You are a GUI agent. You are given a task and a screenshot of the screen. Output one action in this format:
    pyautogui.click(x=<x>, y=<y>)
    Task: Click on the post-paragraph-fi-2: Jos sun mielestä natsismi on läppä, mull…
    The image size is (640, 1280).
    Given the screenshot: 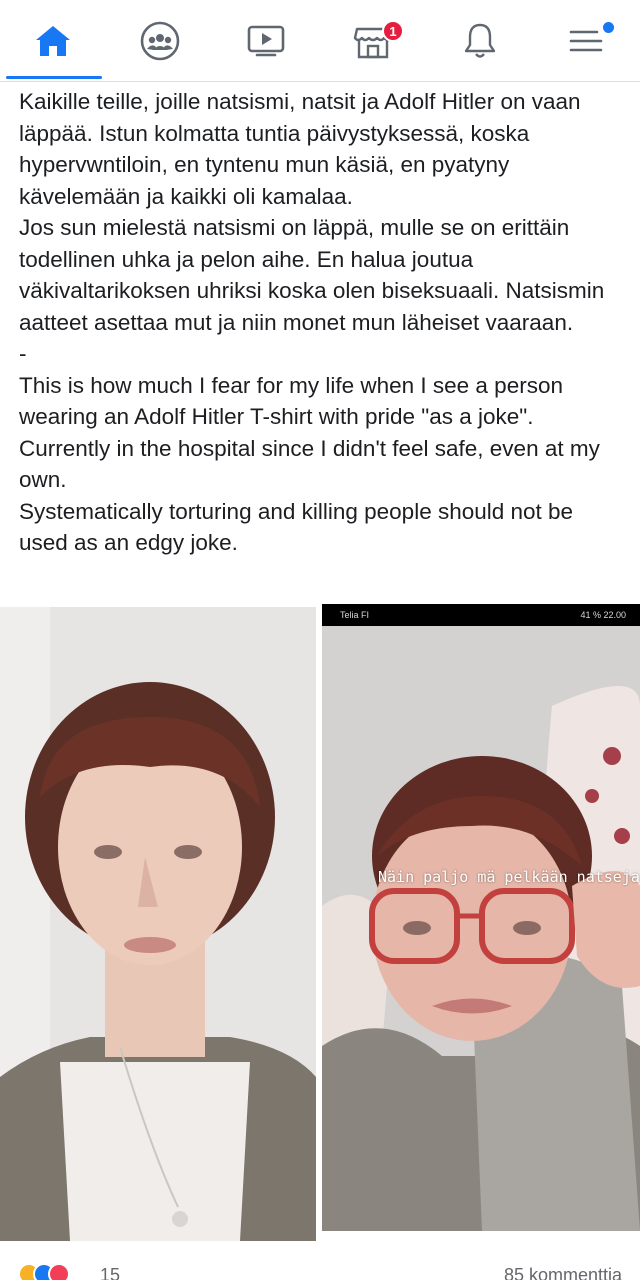 What is the action you would take?
    pyautogui.click(x=312, y=275)
    